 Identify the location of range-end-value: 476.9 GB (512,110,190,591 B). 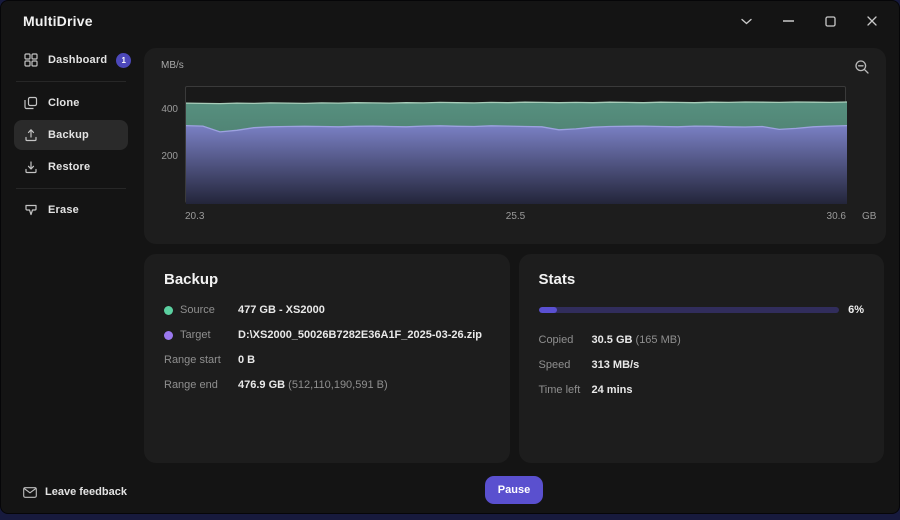
(313, 385).